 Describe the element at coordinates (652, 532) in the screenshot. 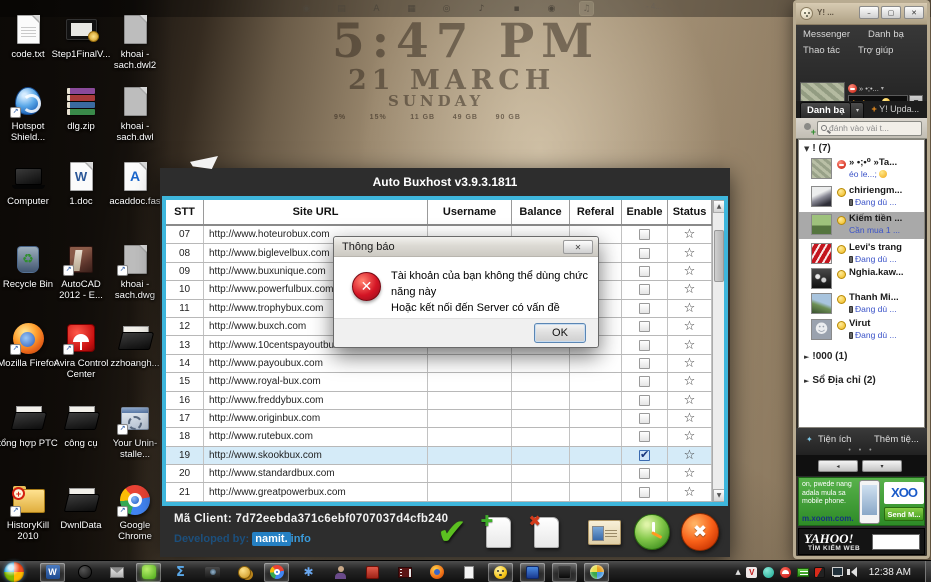

I see `timer-button` at that location.